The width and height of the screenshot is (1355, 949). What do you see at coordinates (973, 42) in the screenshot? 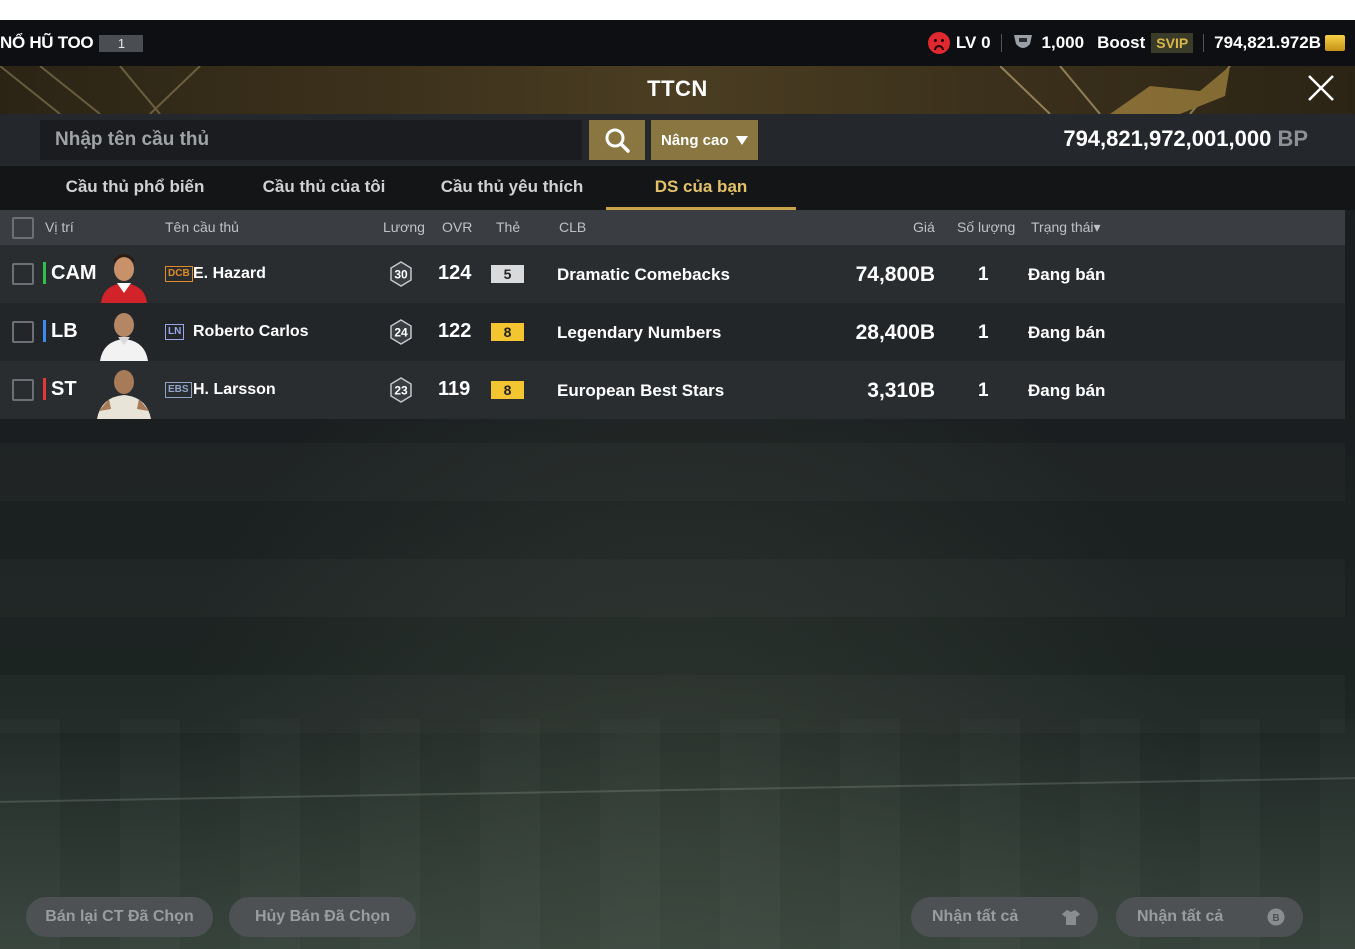
I see `level-label: LV 0` at bounding box center [973, 42].